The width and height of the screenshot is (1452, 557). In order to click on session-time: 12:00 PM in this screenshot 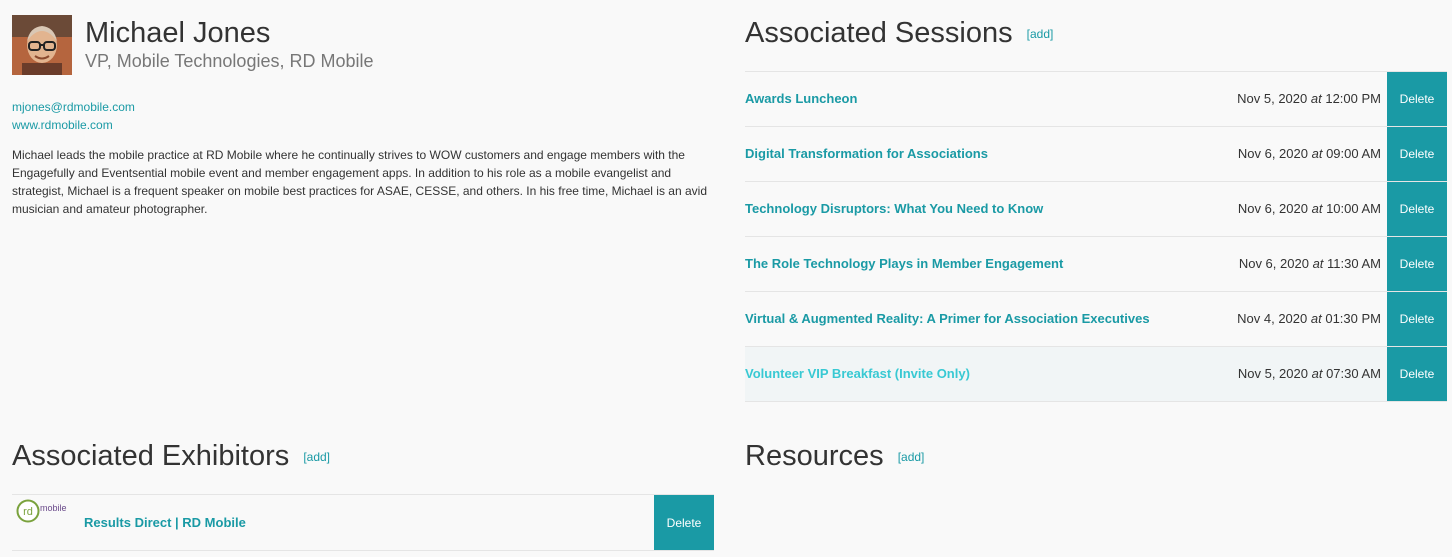, I will do `click(1353, 98)`.